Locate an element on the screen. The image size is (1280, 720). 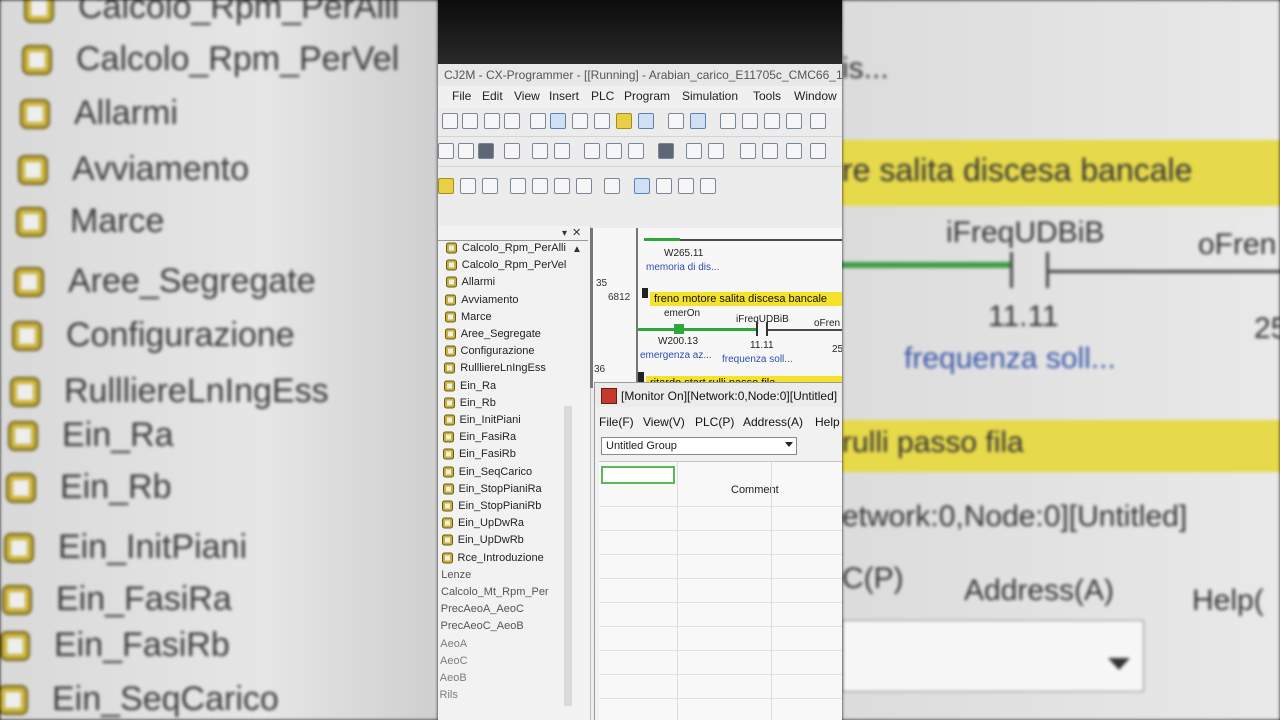
online-edit-cancel-icon is located at coordinates (686, 186).